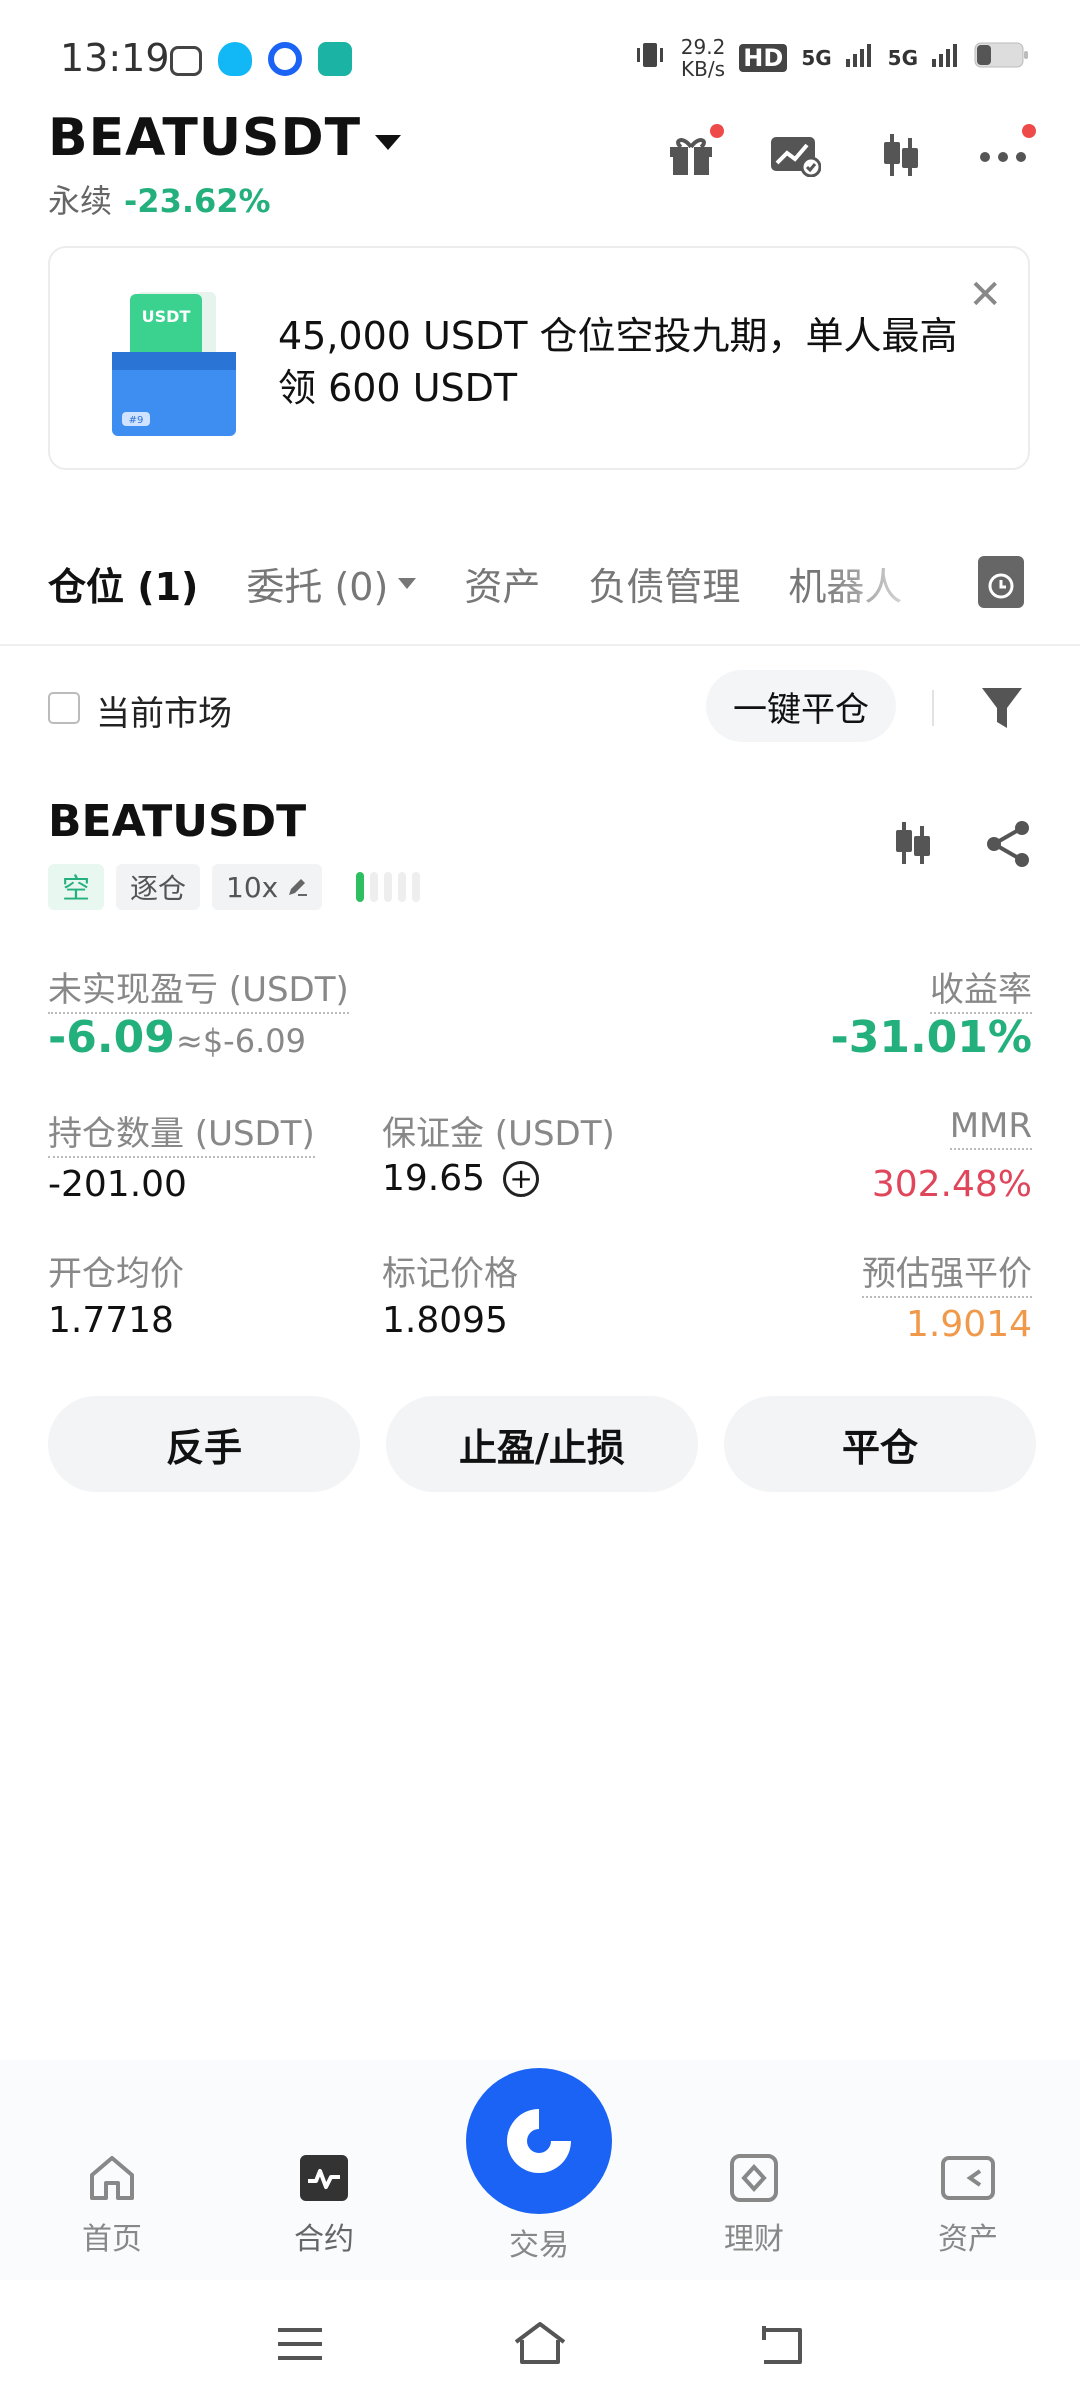  Describe the element at coordinates (539, 2245) in the screenshot. I see `nav-trade-label: 交易` at that location.